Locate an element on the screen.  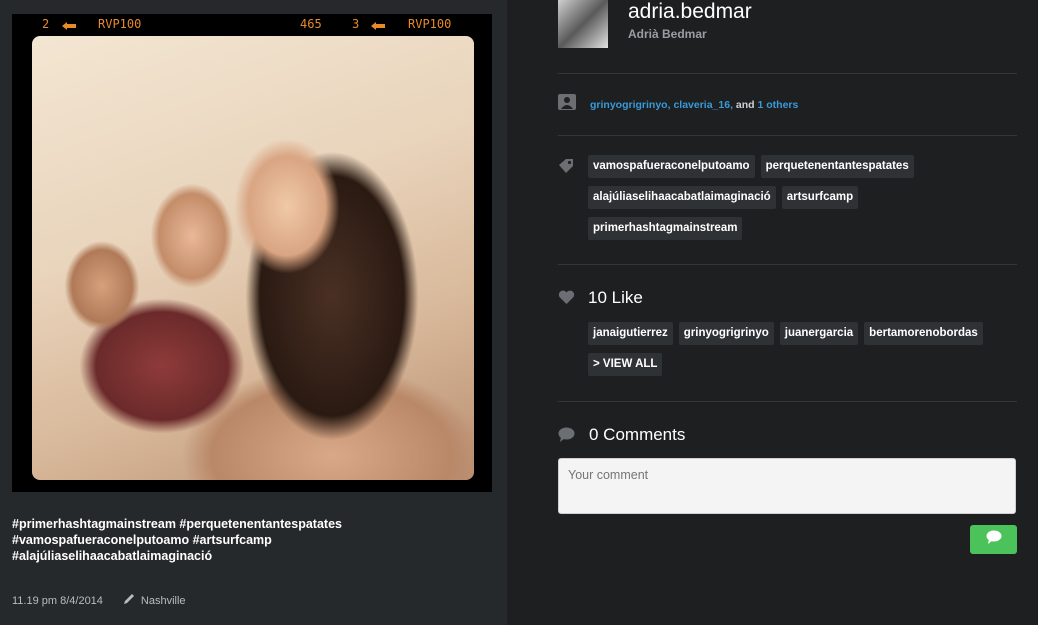
likes-count: 10 Like is located at coordinates (615, 297).